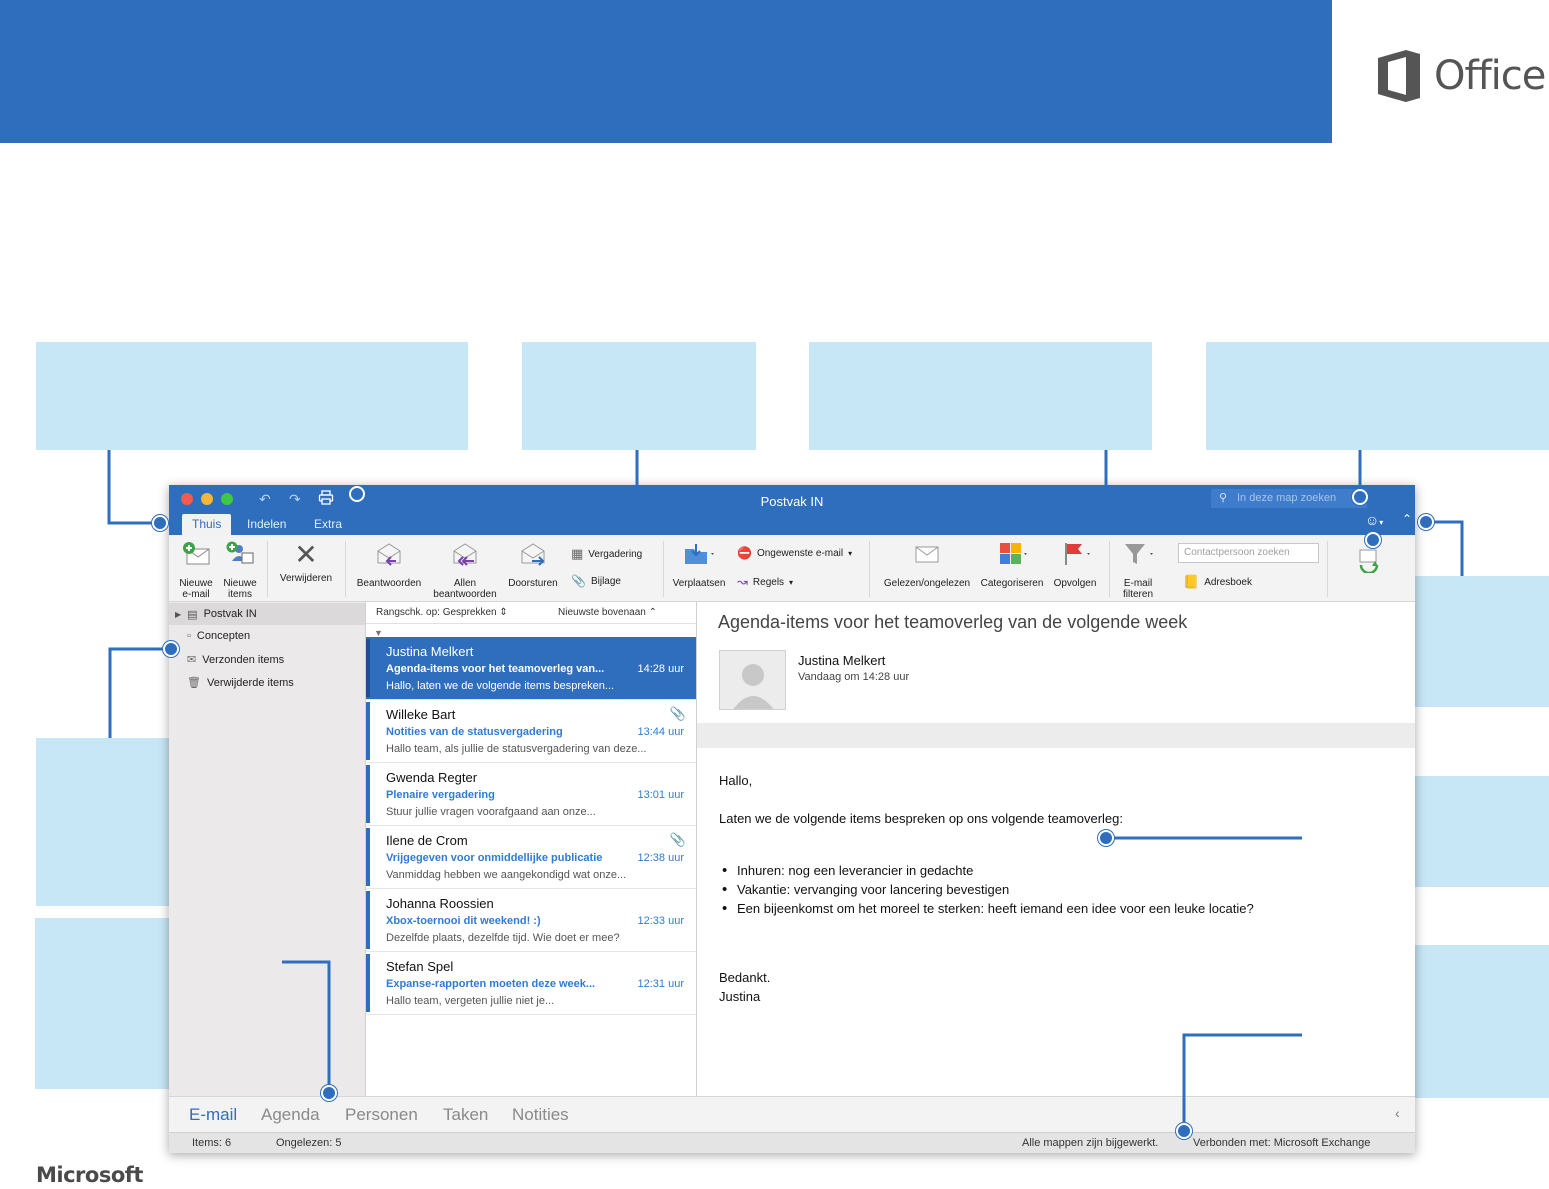 This screenshot has width=1549, height=1189. I want to click on delete-icon: ✕, so click(306, 554).